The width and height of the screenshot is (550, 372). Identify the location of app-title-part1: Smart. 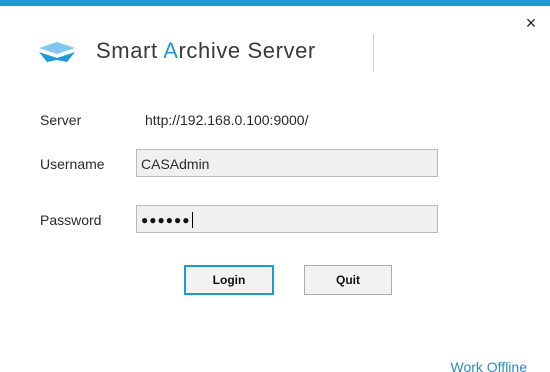
(130, 50).